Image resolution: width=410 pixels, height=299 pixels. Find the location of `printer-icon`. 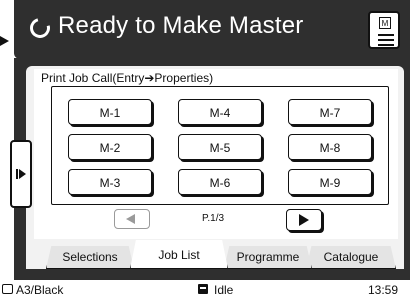

printer-icon is located at coordinates (7, 289).